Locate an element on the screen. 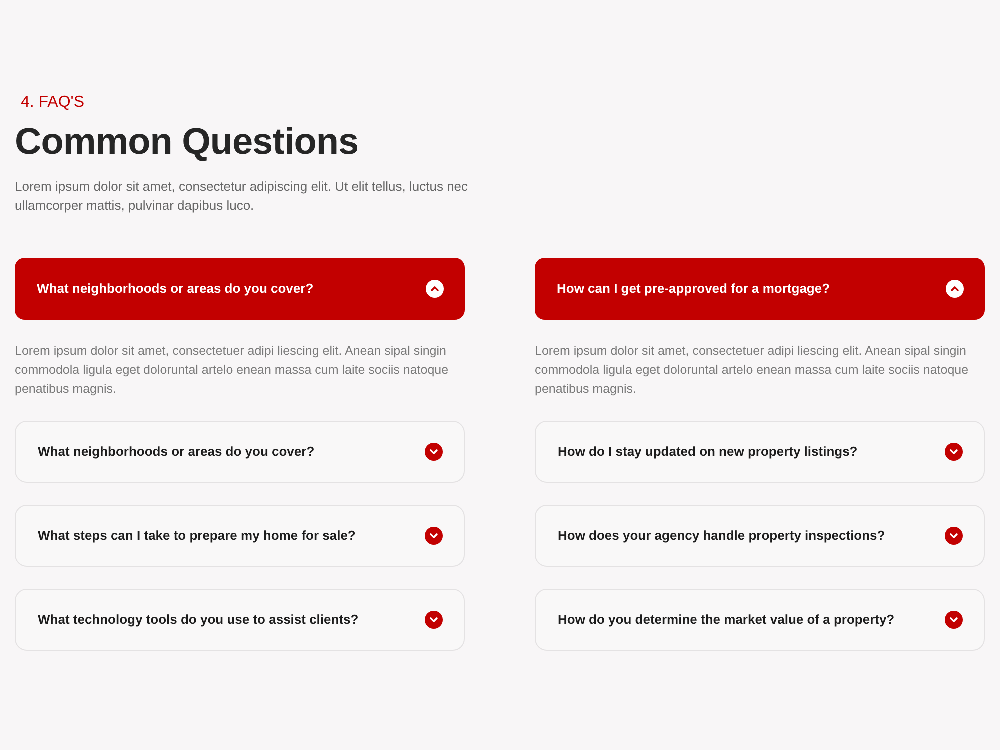 The height and width of the screenshot is (750, 1000). faq-question: How do you determine the market value of a property? is located at coordinates (760, 620).